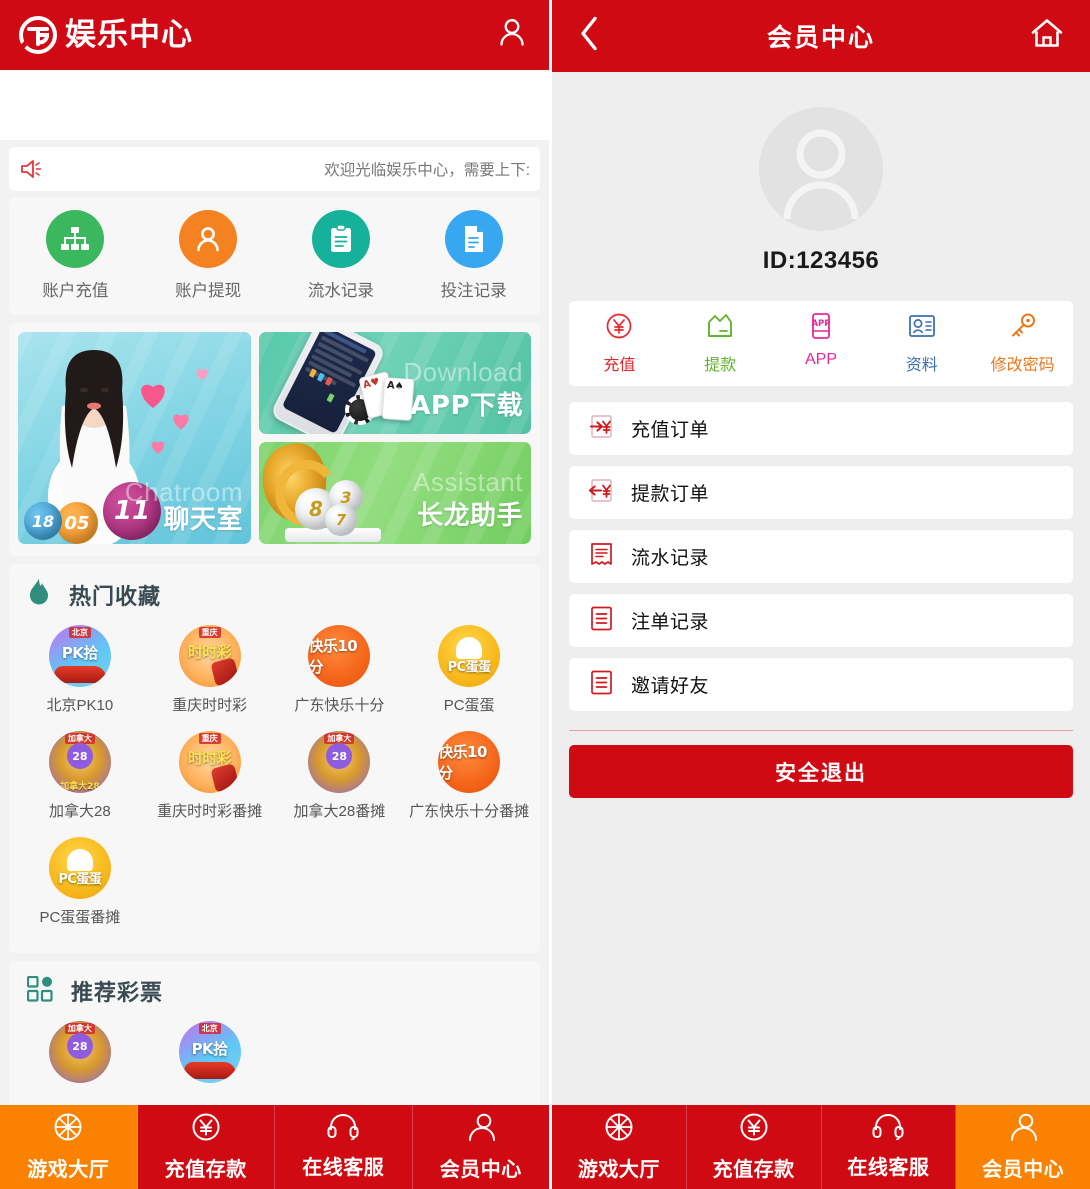 Image resolution: width=1090 pixels, height=1189 pixels. I want to click on tab-label: 在线客服, so click(343, 1168).